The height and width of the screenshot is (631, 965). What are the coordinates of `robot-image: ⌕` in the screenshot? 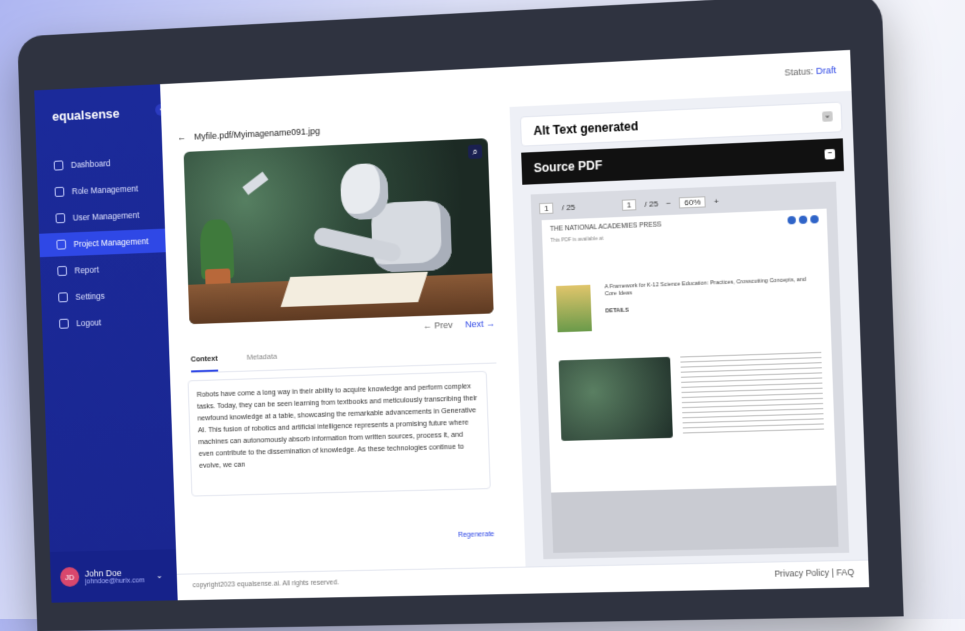 It's located at (338, 231).